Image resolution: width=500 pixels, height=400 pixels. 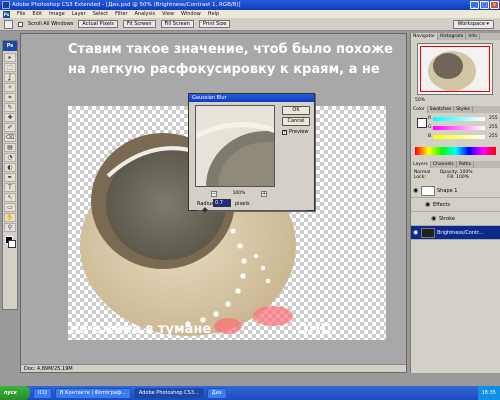 I want to click on workspace-dropdown: Workspace ▾, so click(x=473, y=24).